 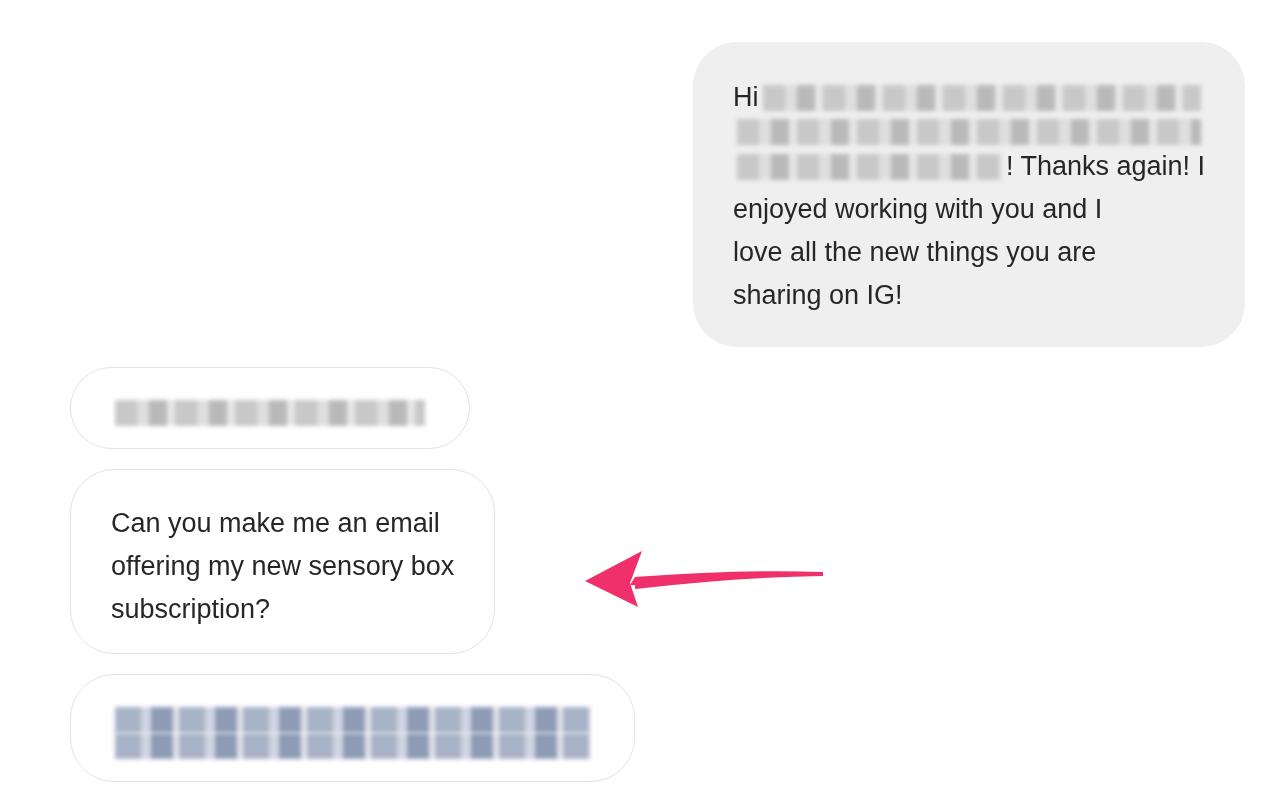 What do you see at coordinates (915, 252) in the screenshot?
I see `message-text: love all the new things you are` at bounding box center [915, 252].